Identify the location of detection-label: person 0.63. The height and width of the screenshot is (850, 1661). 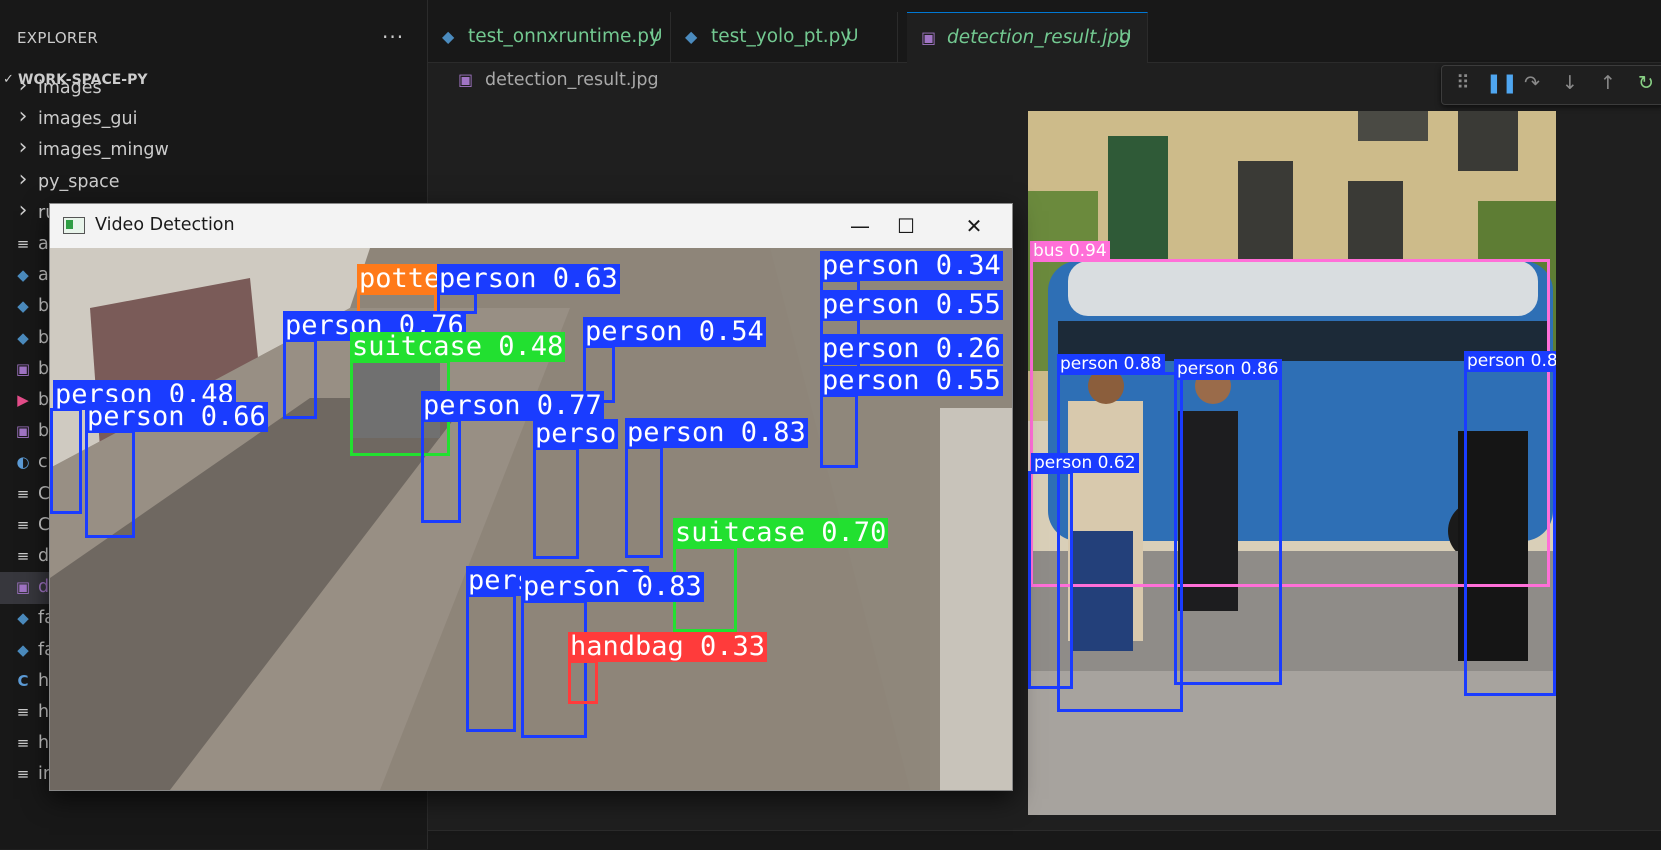
(528, 278).